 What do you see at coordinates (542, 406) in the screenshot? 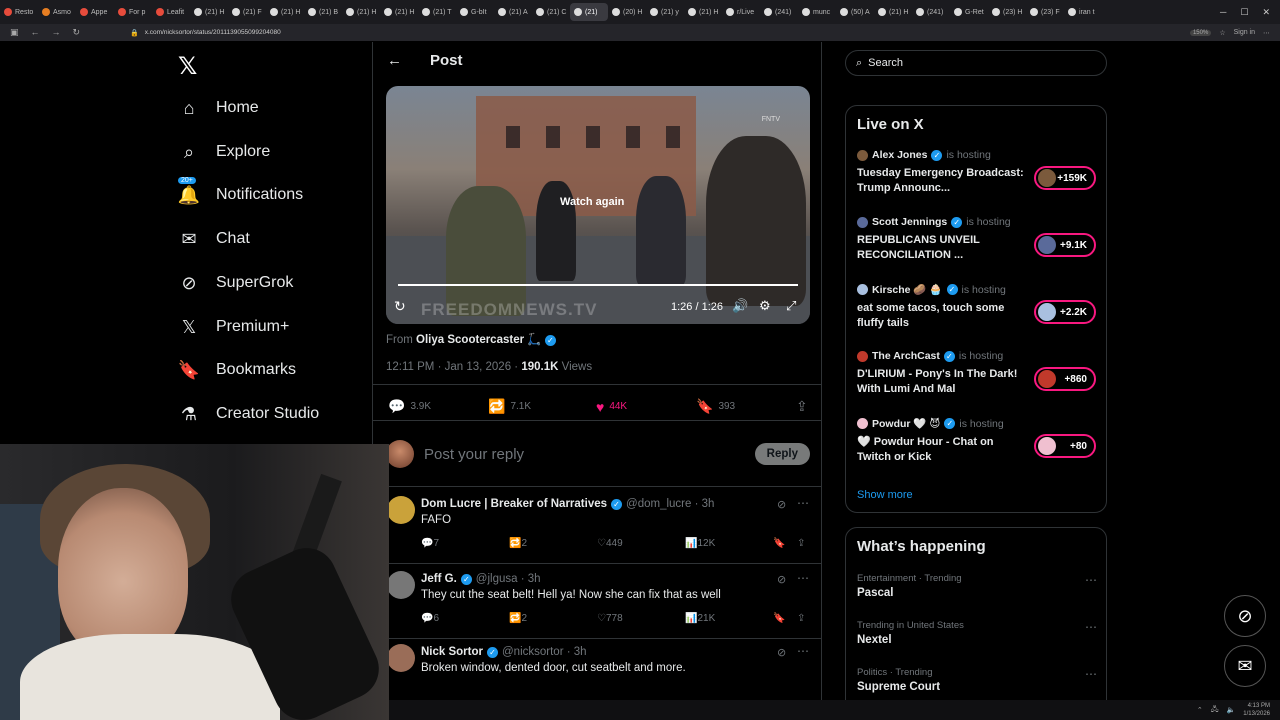
I see `repost-action: 🔁 7.1K` at bounding box center [542, 406].